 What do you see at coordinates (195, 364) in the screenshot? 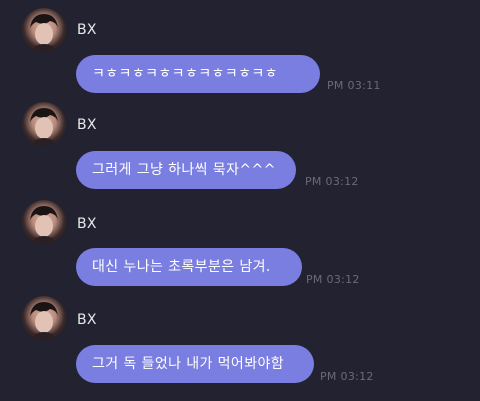
I see `message-bubble: 그거 독 들었나 내가 먹어봐야함` at bounding box center [195, 364].